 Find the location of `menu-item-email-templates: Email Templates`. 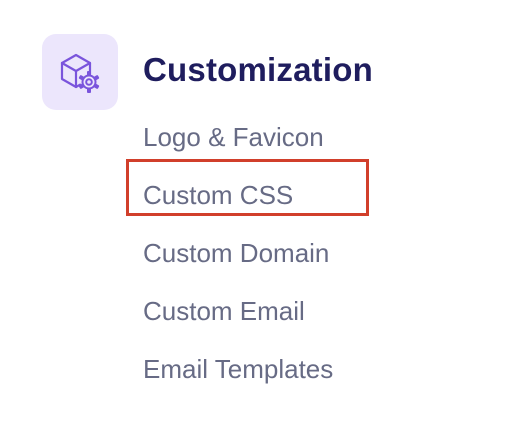

menu-item-email-templates: Email Templates is located at coordinates (238, 369).